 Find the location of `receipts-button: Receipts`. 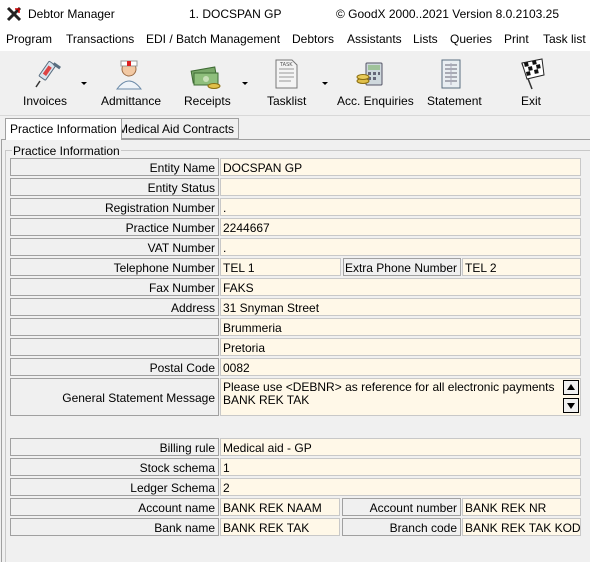

receipts-button: Receipts is located at coordinates (216, 82).